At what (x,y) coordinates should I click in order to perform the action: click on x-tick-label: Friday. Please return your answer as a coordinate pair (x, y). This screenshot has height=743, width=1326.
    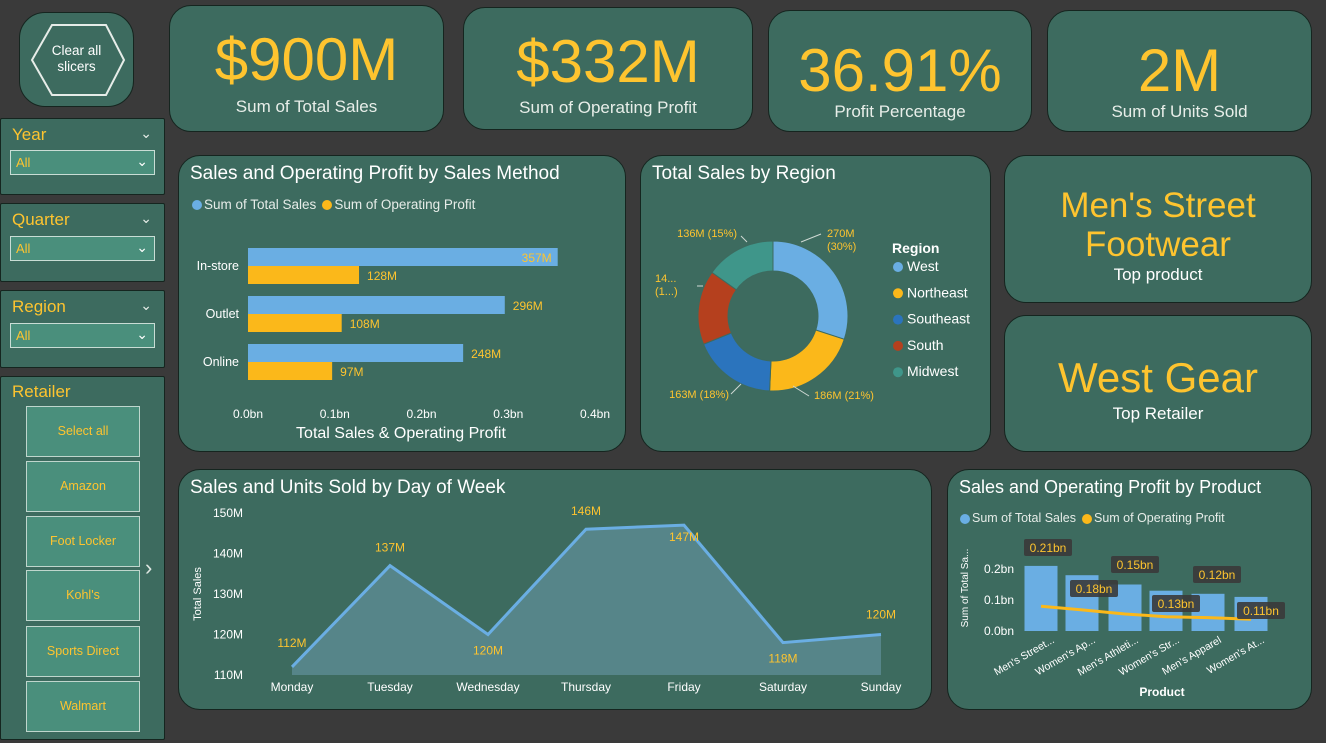
    Looking at the image, I should click on (683, 687).